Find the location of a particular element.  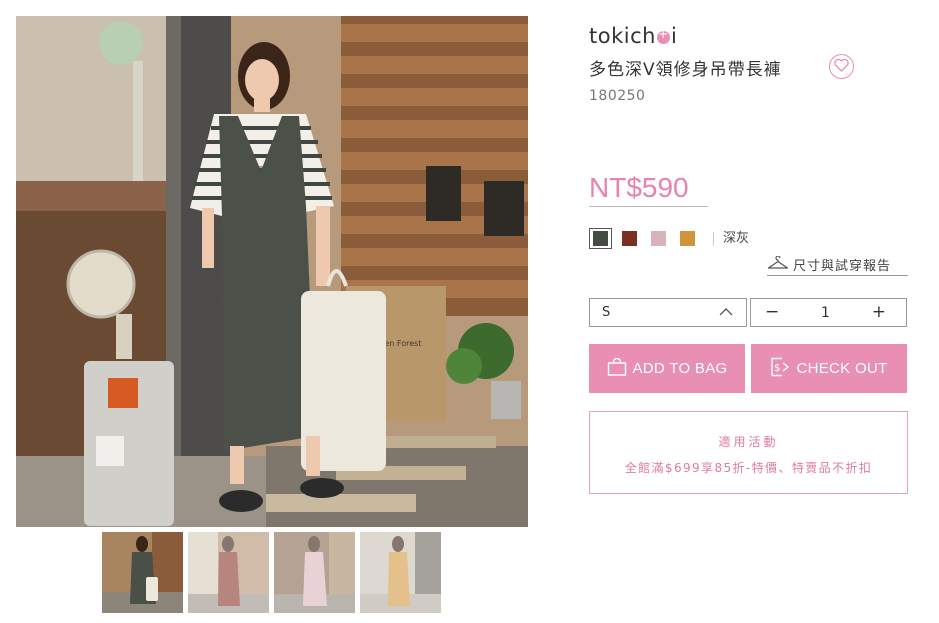

size-selected-value: S is located at coordinates (606, 312).